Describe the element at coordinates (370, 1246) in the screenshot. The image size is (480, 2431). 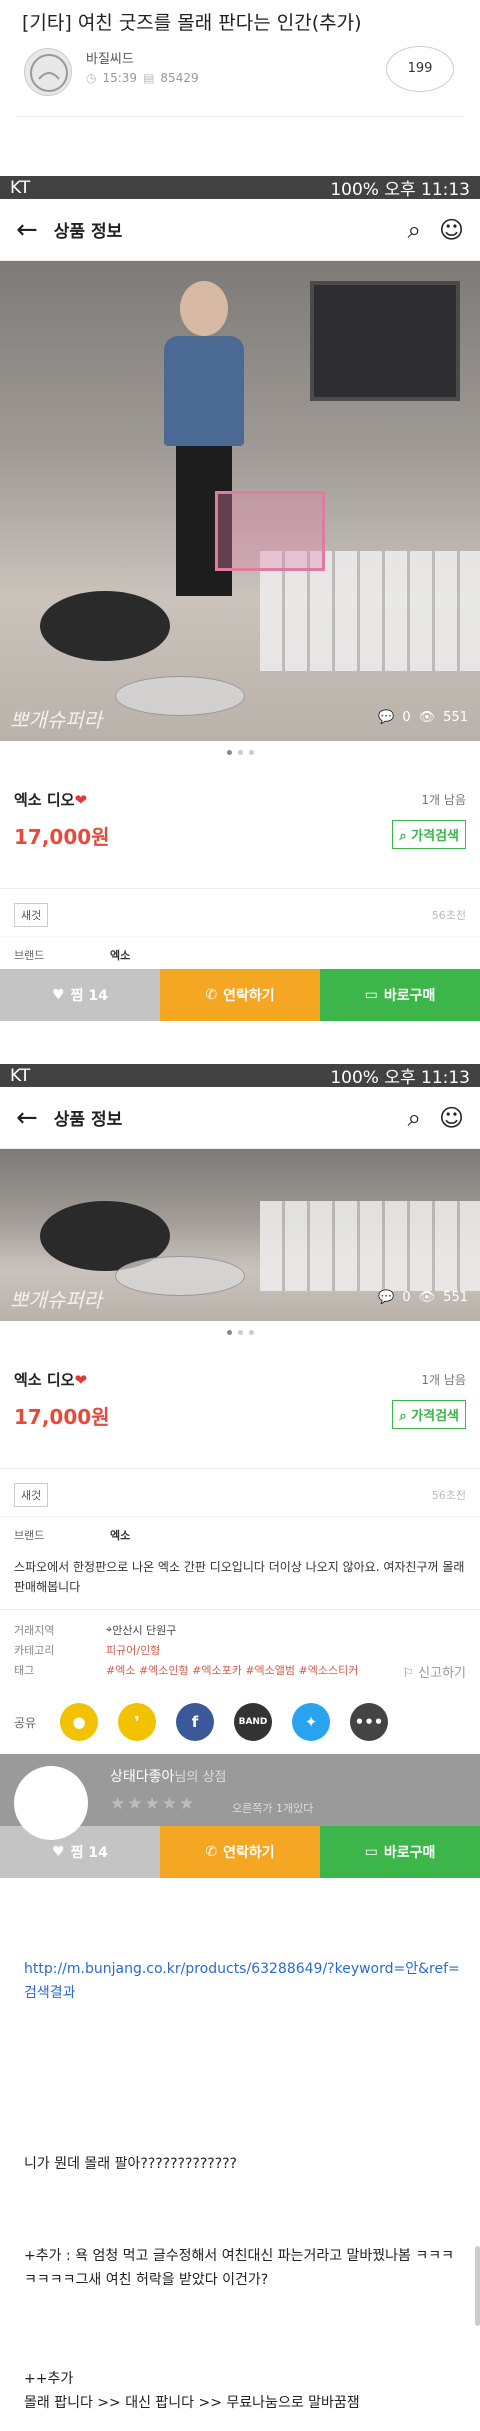
I see `keyboard-shape` at that location.